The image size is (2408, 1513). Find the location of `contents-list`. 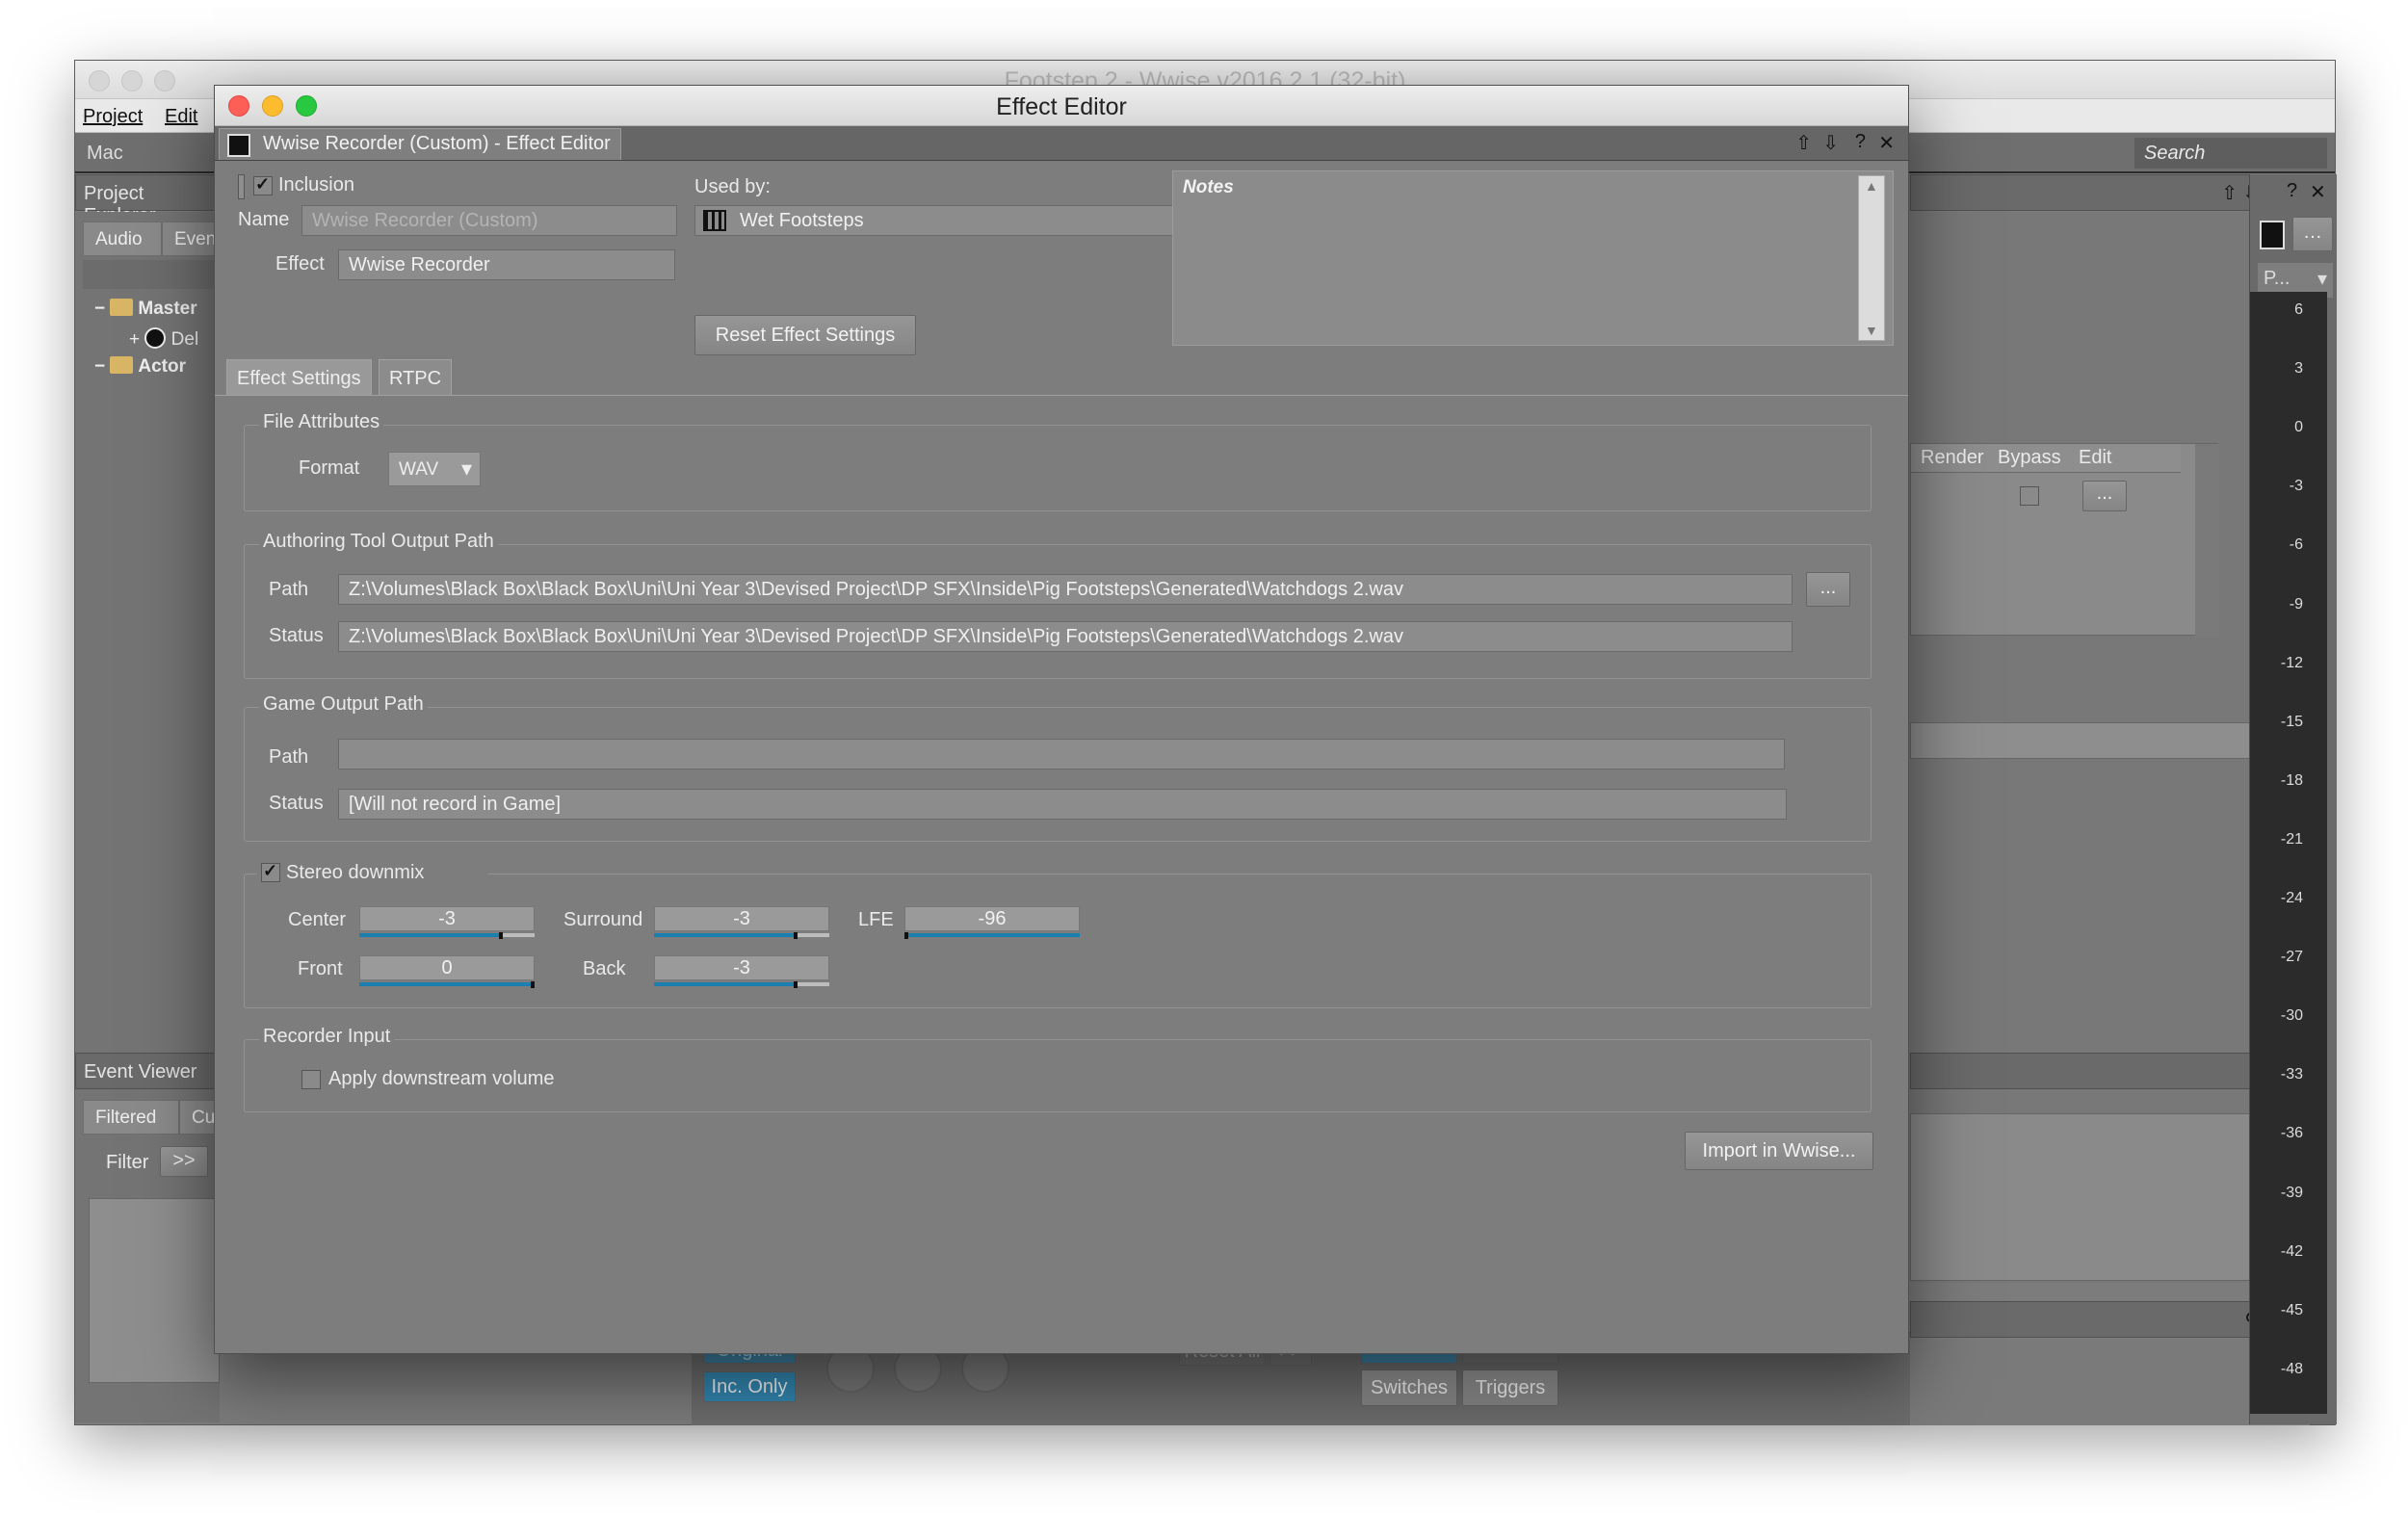

contents-list is located at coordinates (2100, 1197).